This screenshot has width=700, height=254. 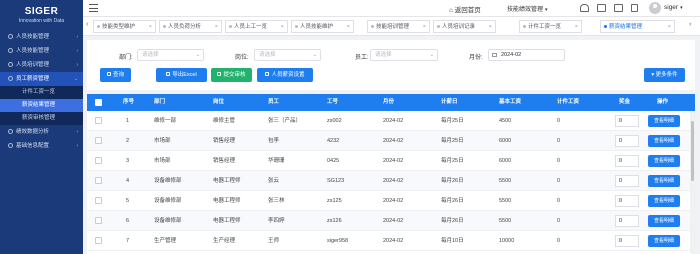 What do you see at coordinates (637, 26) in the screenshot?
I see `tab-salary-result: 薪资结果管理 ×` at bounding box center [637, 26].